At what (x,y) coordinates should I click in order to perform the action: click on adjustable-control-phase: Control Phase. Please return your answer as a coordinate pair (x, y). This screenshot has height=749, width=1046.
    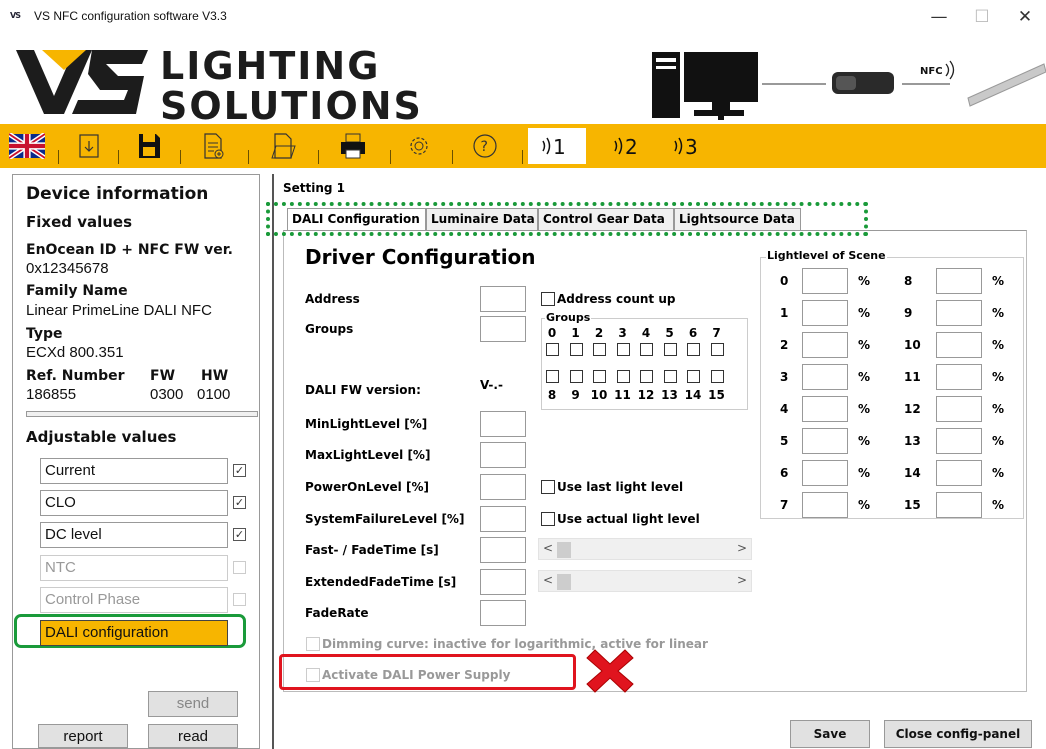
    Looking at the image, I should click on (134, 600).